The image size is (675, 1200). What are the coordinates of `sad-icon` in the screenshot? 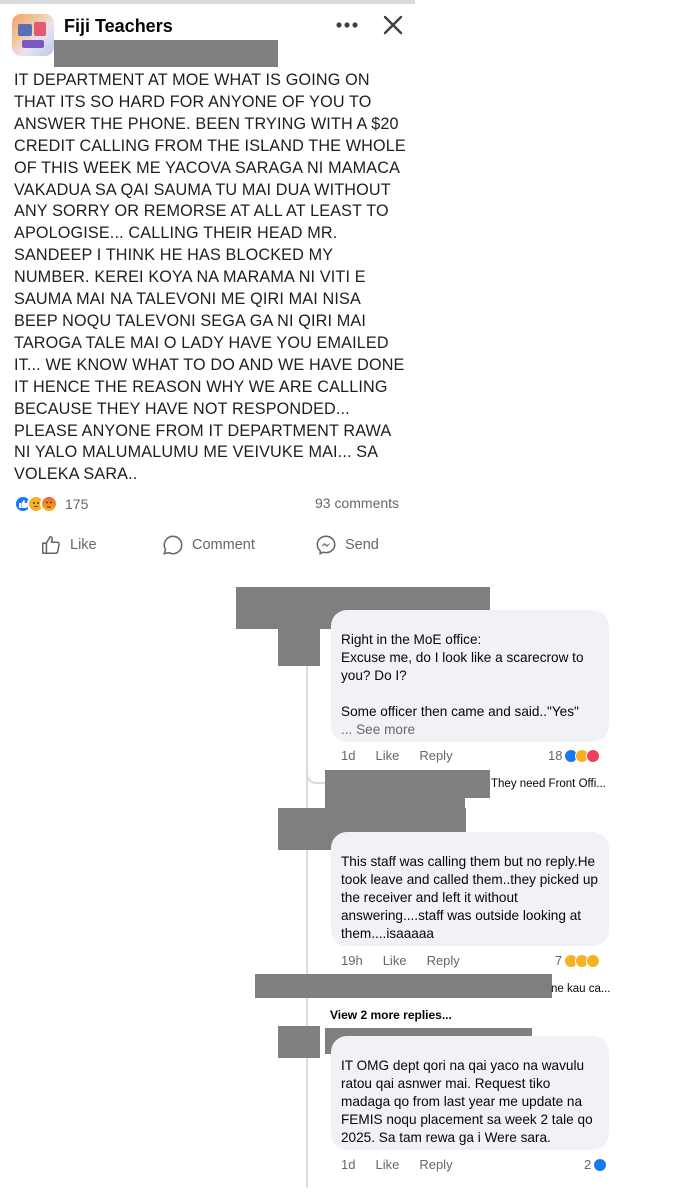 It's located at (593, 960).